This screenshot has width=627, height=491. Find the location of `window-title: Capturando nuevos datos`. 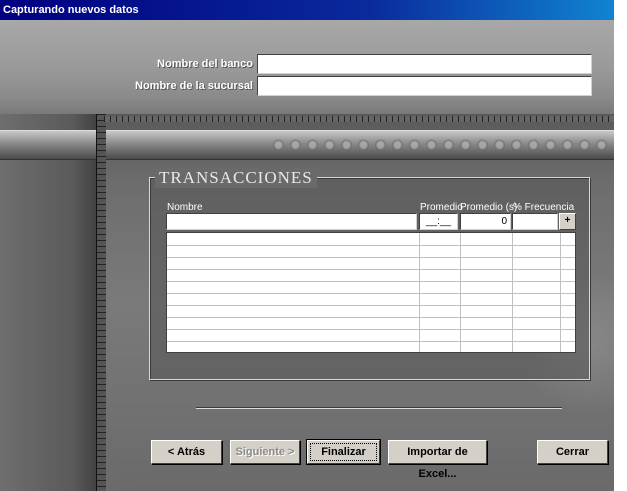

window-title: Capturando nuevos datos is located at coordinates (71, 10).